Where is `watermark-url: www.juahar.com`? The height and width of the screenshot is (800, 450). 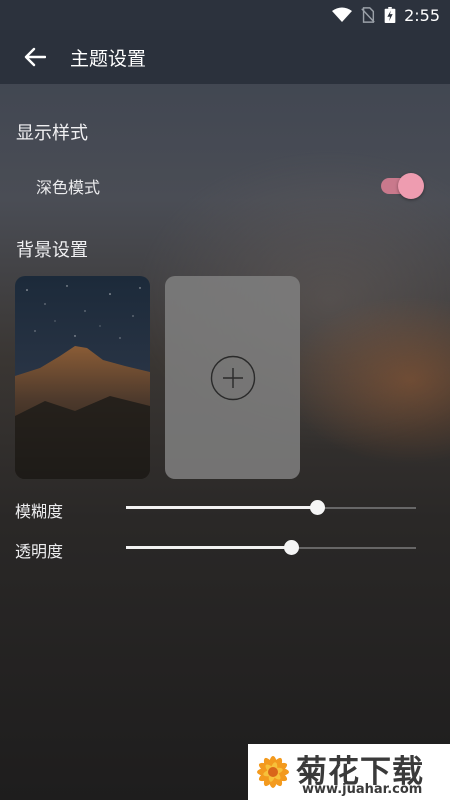 watermark-url: www.juahar.com is located at coordinates (362, 789).